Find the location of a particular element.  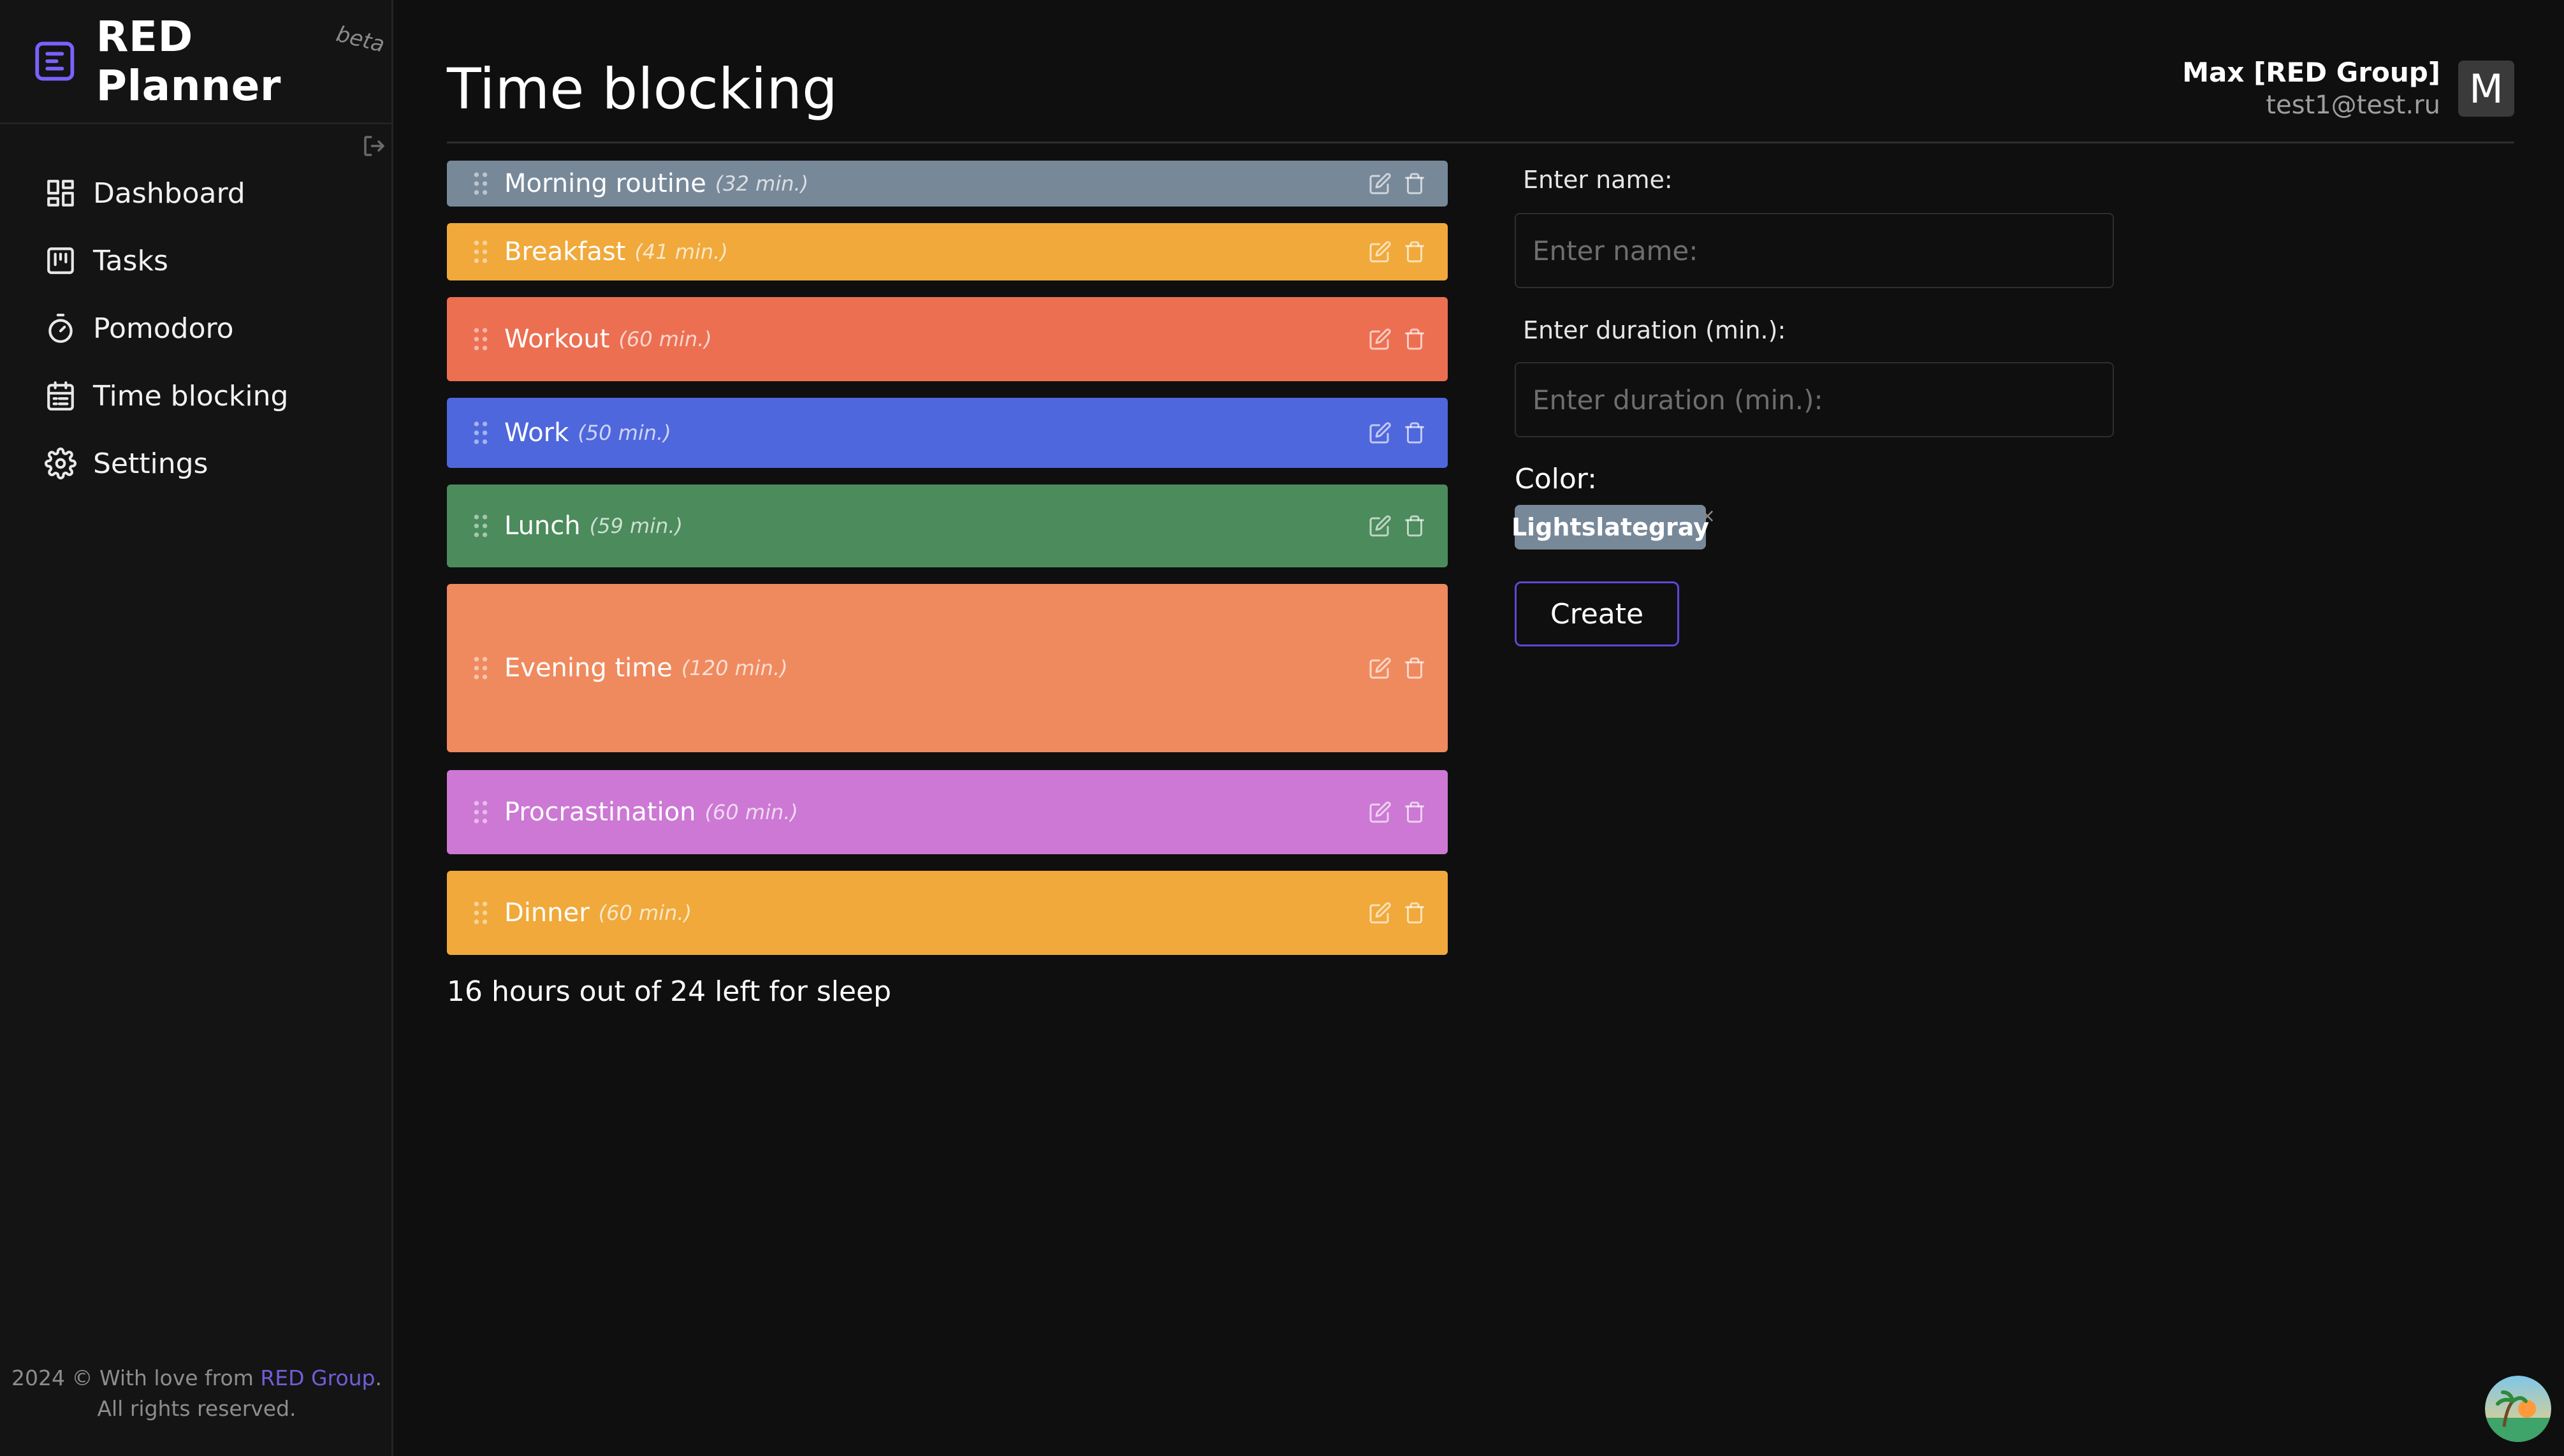

sidebar-item-label: Time blocking is located at coordinates (191, 395).